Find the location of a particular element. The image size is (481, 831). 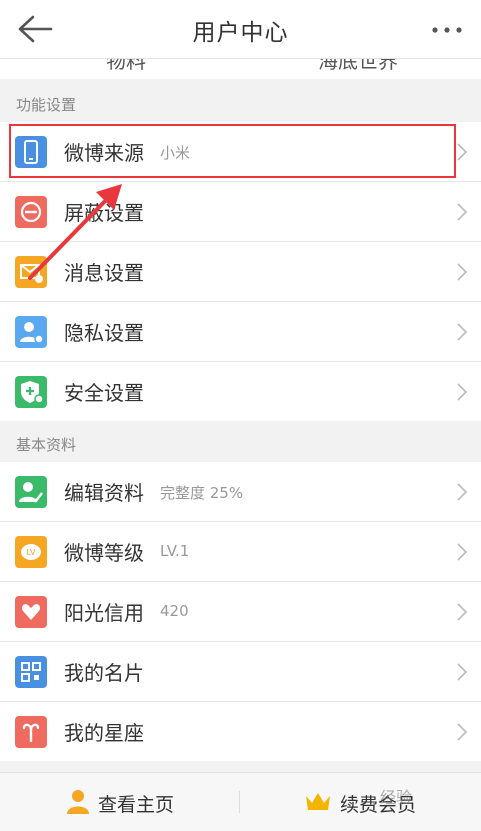

row-edit-profile: 编辑资料 完整度 25% is located at coordinates (240, 492).